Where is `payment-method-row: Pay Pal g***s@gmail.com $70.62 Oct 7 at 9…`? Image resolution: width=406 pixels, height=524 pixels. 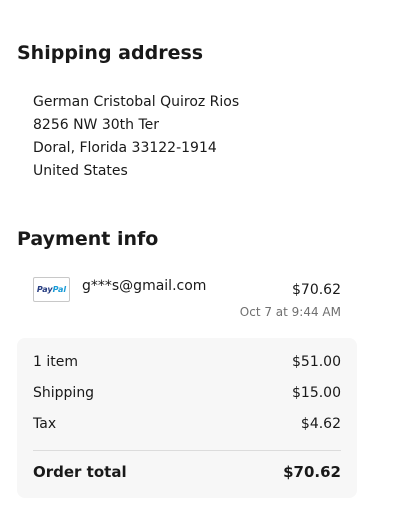 payment-method-row: Pay Pal g***s@gmail.com $70.62 Oct 7 at 9… is located at coordinates (187, 301).